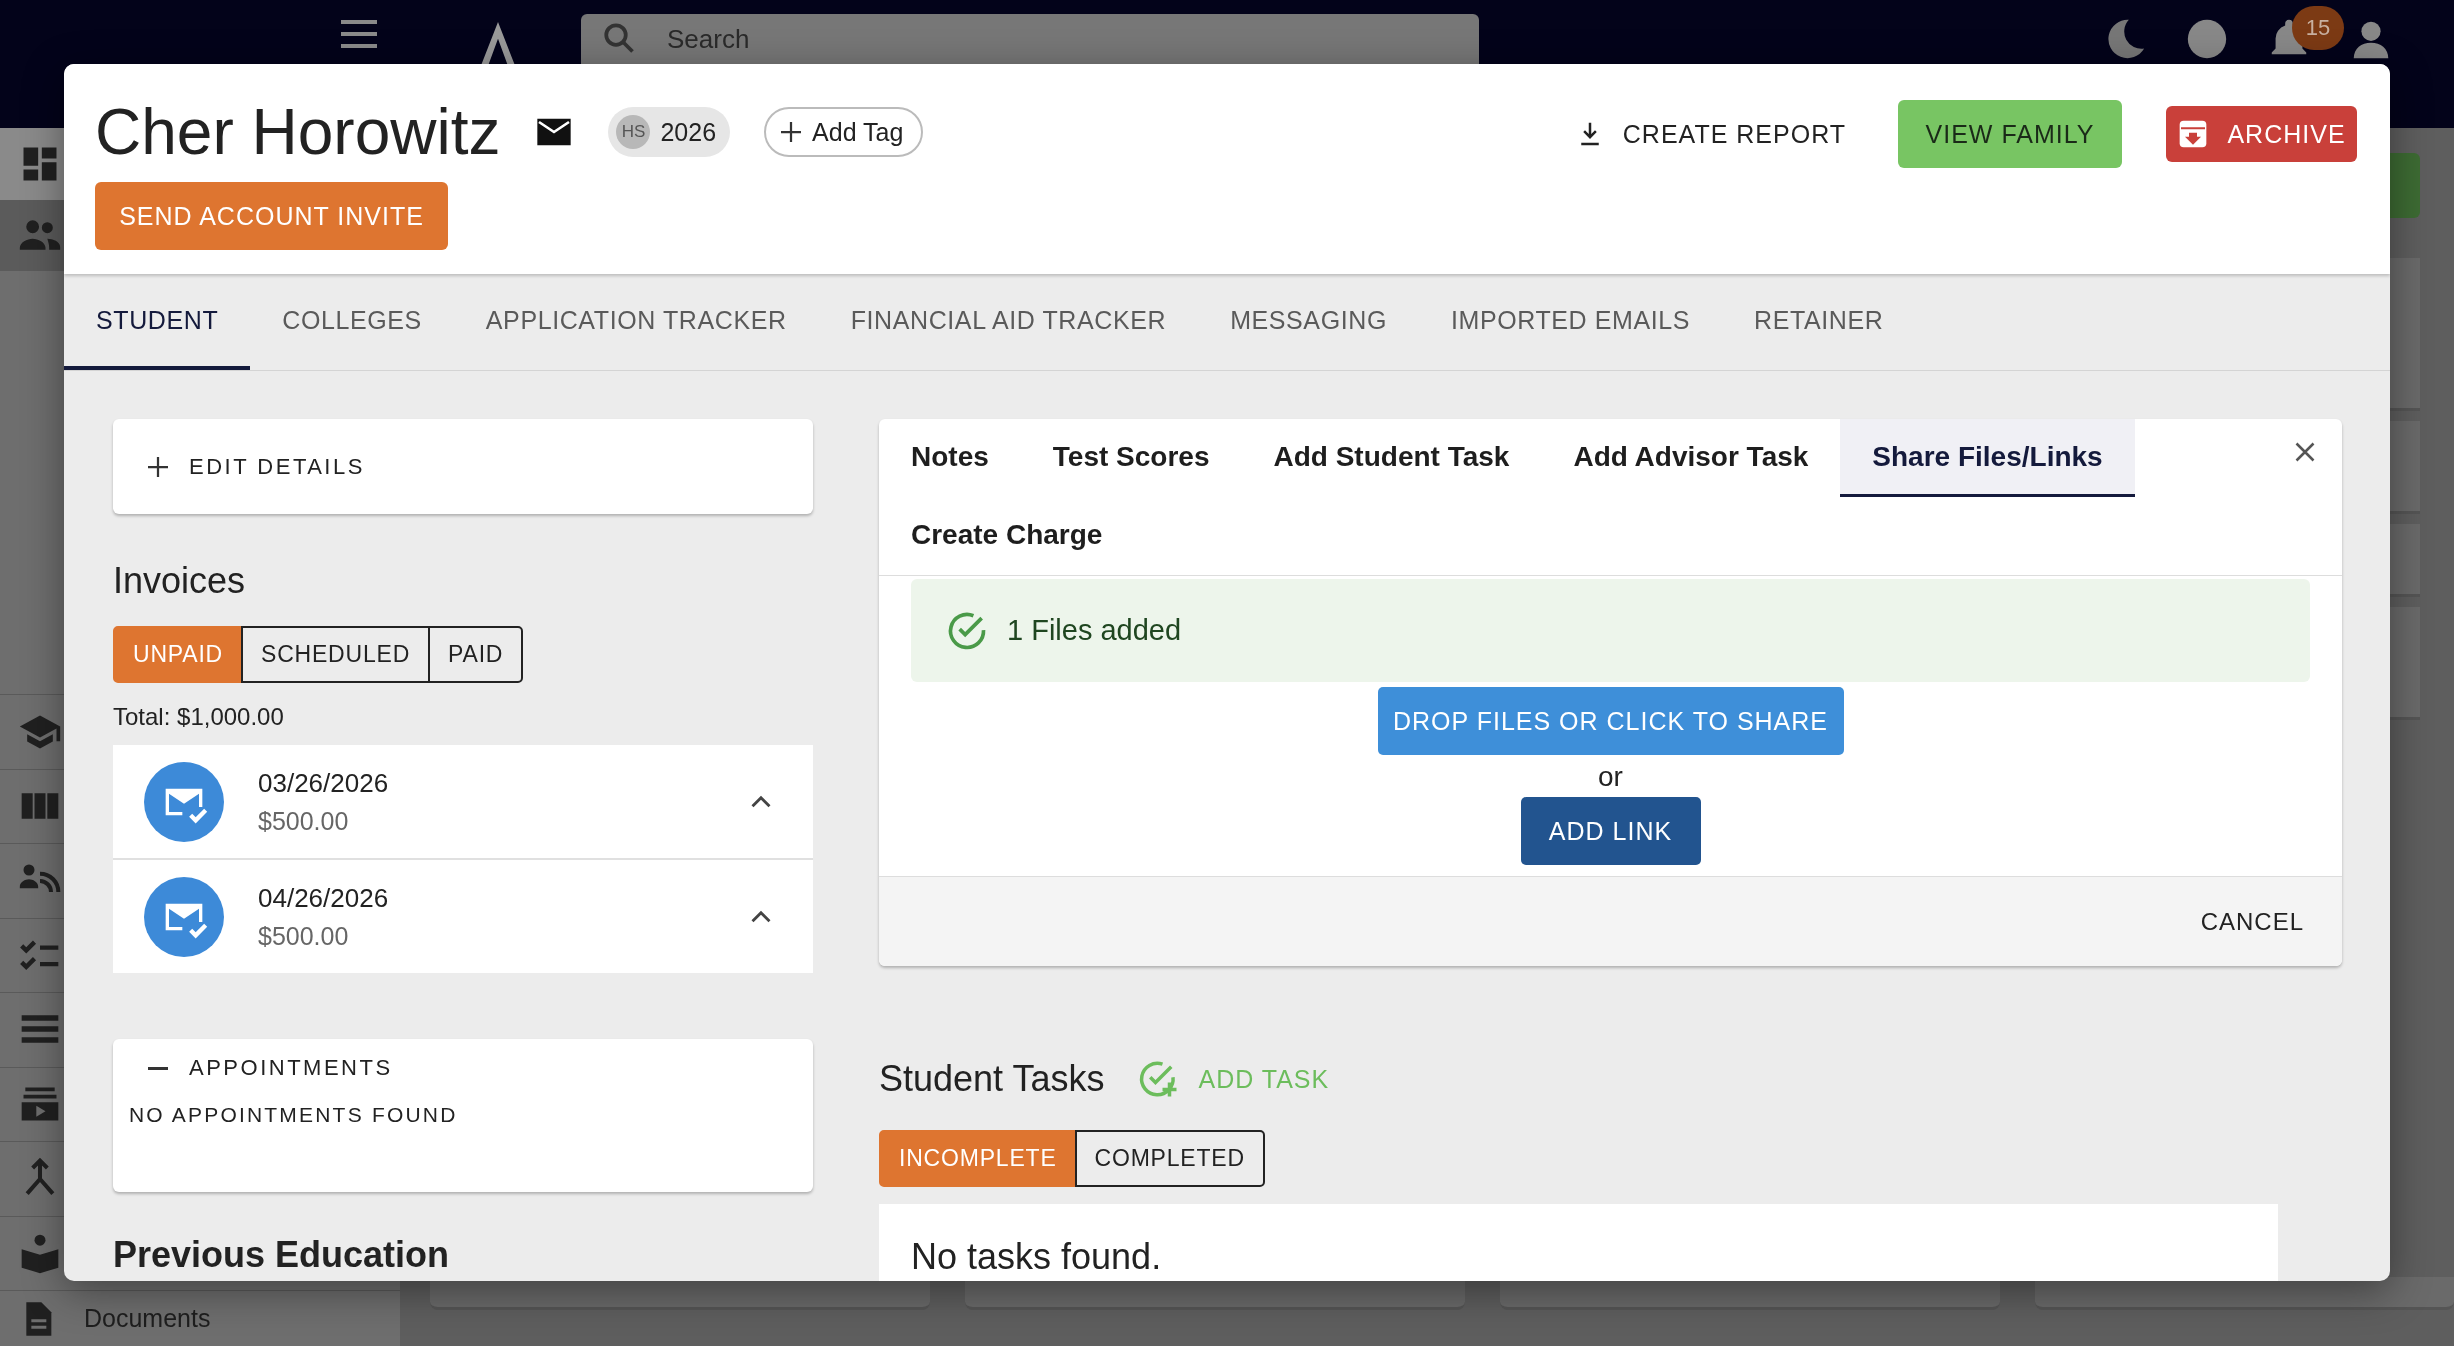 This screenshot has height=1346, width=2454. I want to click on invoice-date: 03/26/2026, so click(324, 783).